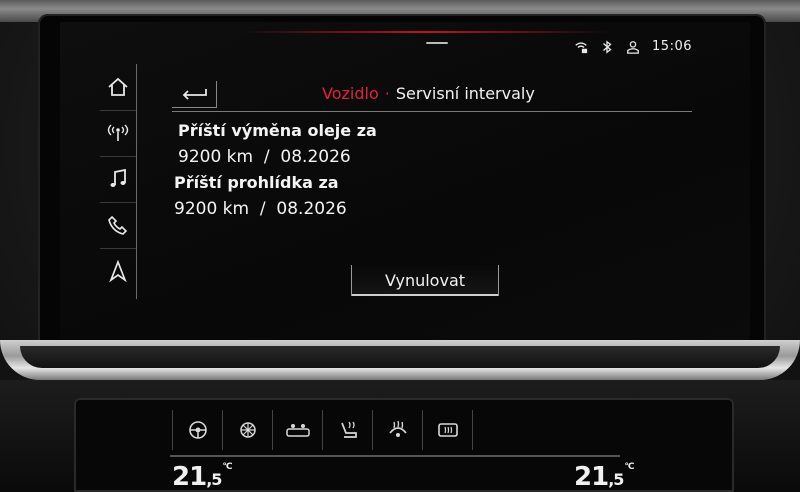 Image resolution: width=800 pixels, height=492 pixels. Describe the element at coordinates (264, 157) in the screenshot. I see `oil-change-value: 9200 km / 08.2026` at that location.